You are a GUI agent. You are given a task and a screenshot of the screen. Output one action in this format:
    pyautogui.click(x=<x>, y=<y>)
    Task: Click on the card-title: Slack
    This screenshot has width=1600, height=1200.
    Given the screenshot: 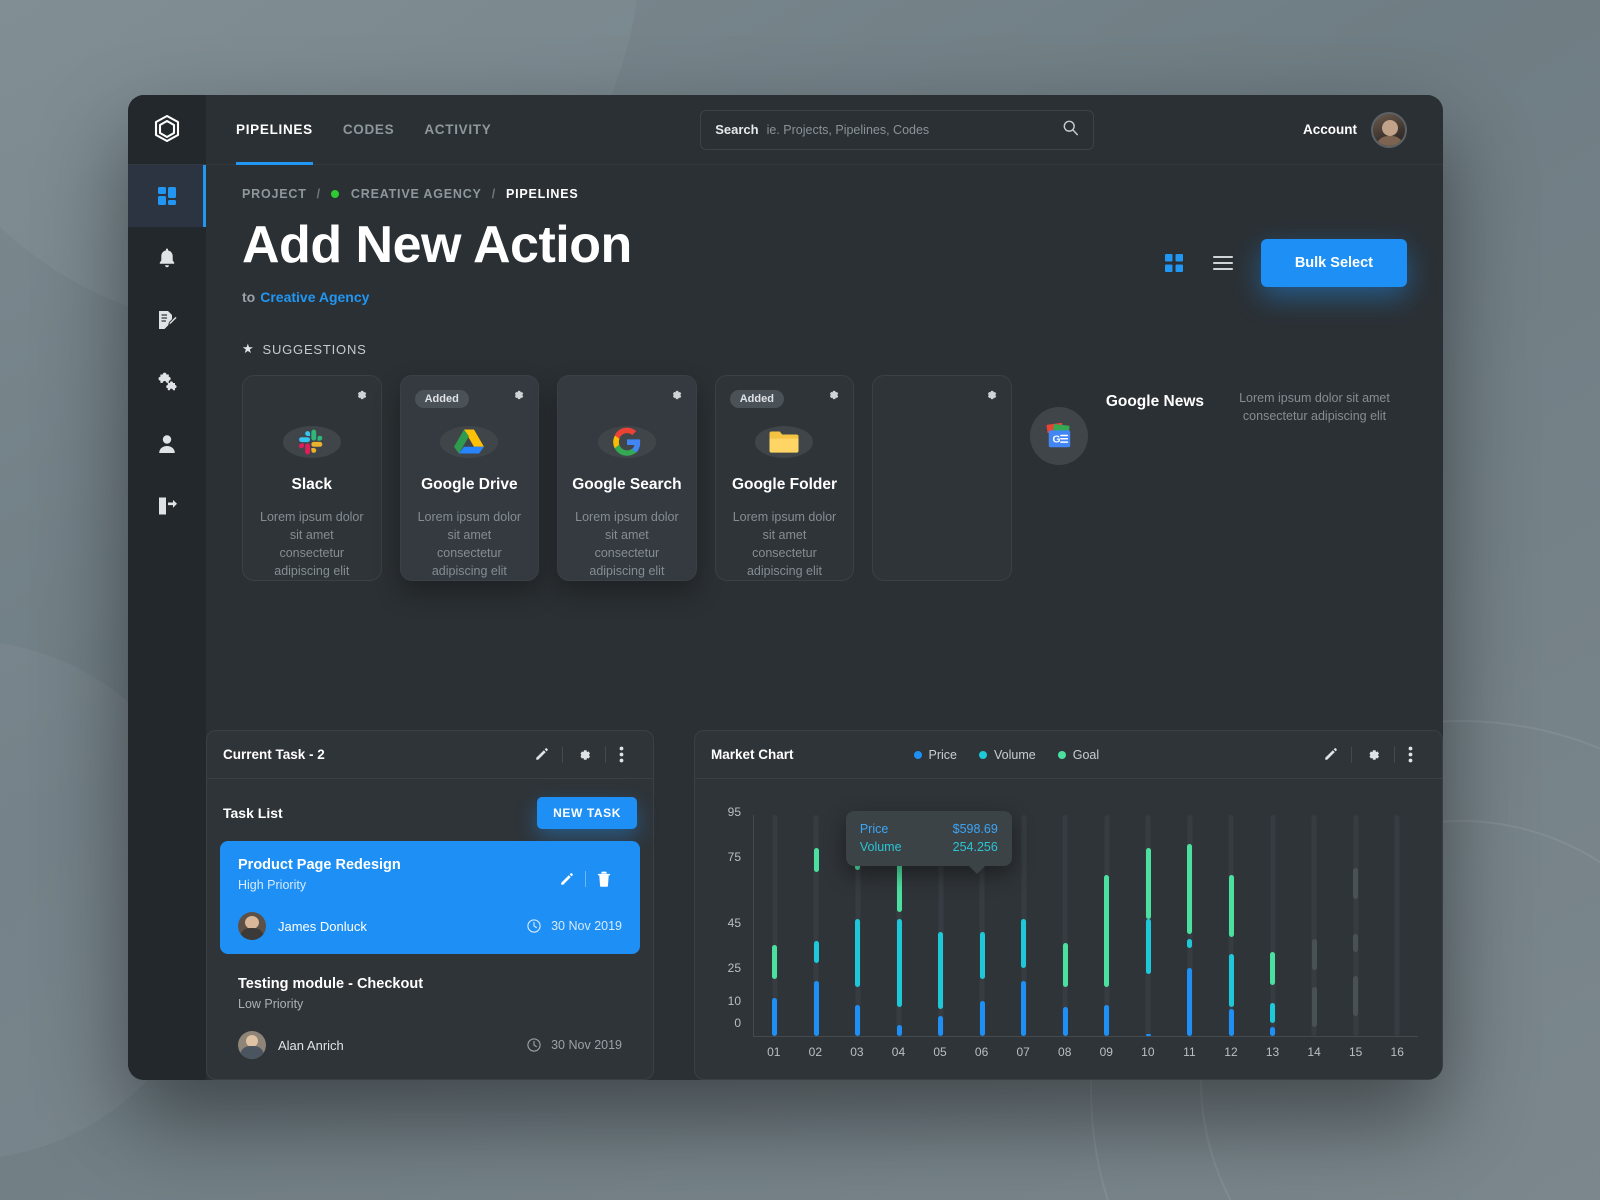 What is the action you would take?
    pyautogui.click(x=312, y=484)
    